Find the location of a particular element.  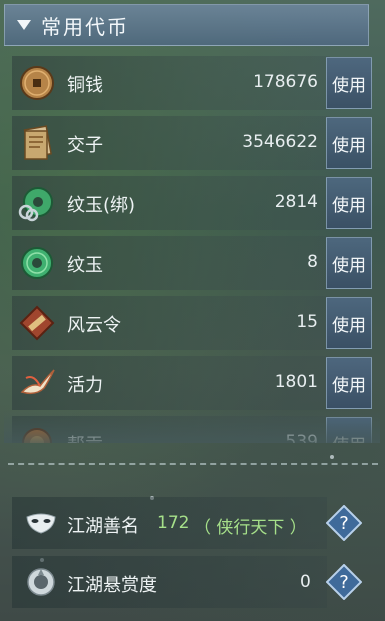

item-count: 1801 is located at coordinates (296, 382).